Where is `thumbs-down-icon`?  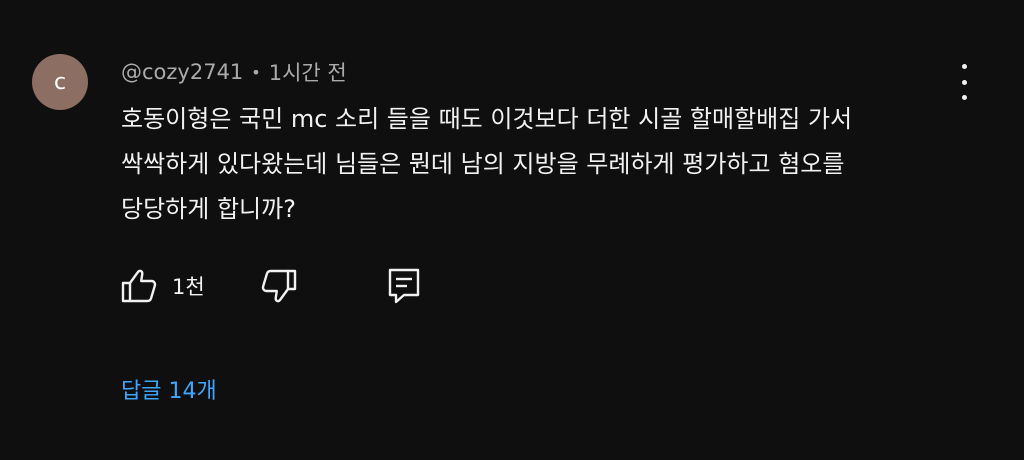 thumbs-down-icon is located at coordinates (279, 286).